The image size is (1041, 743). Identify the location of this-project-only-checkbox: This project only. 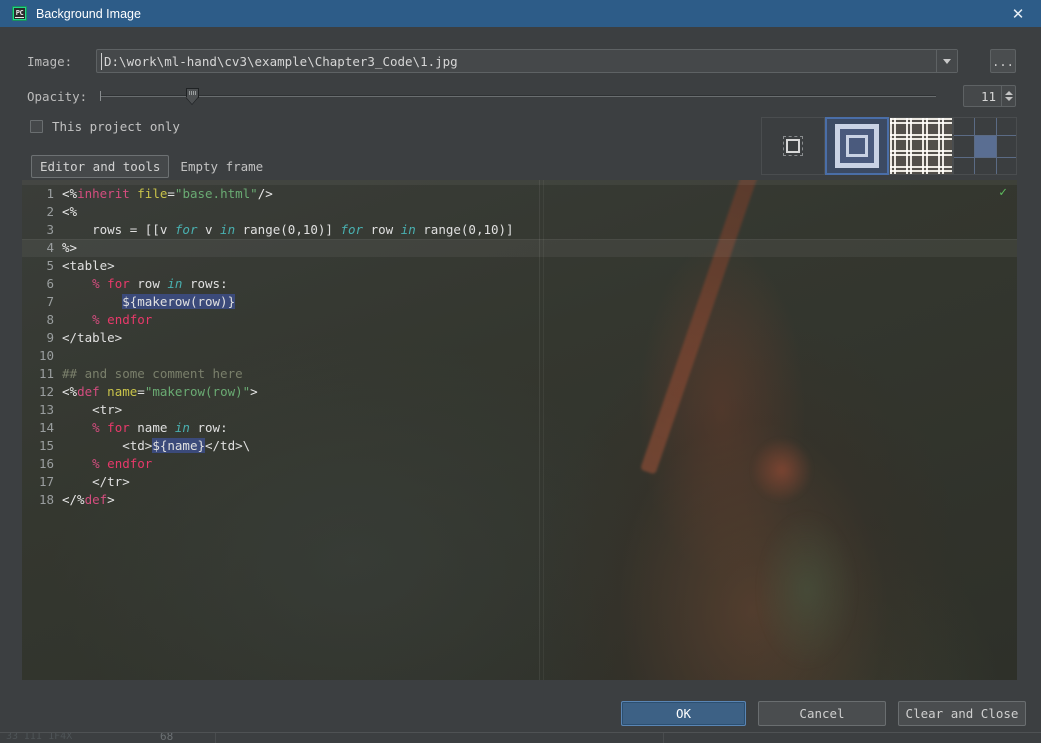
(105, 126).